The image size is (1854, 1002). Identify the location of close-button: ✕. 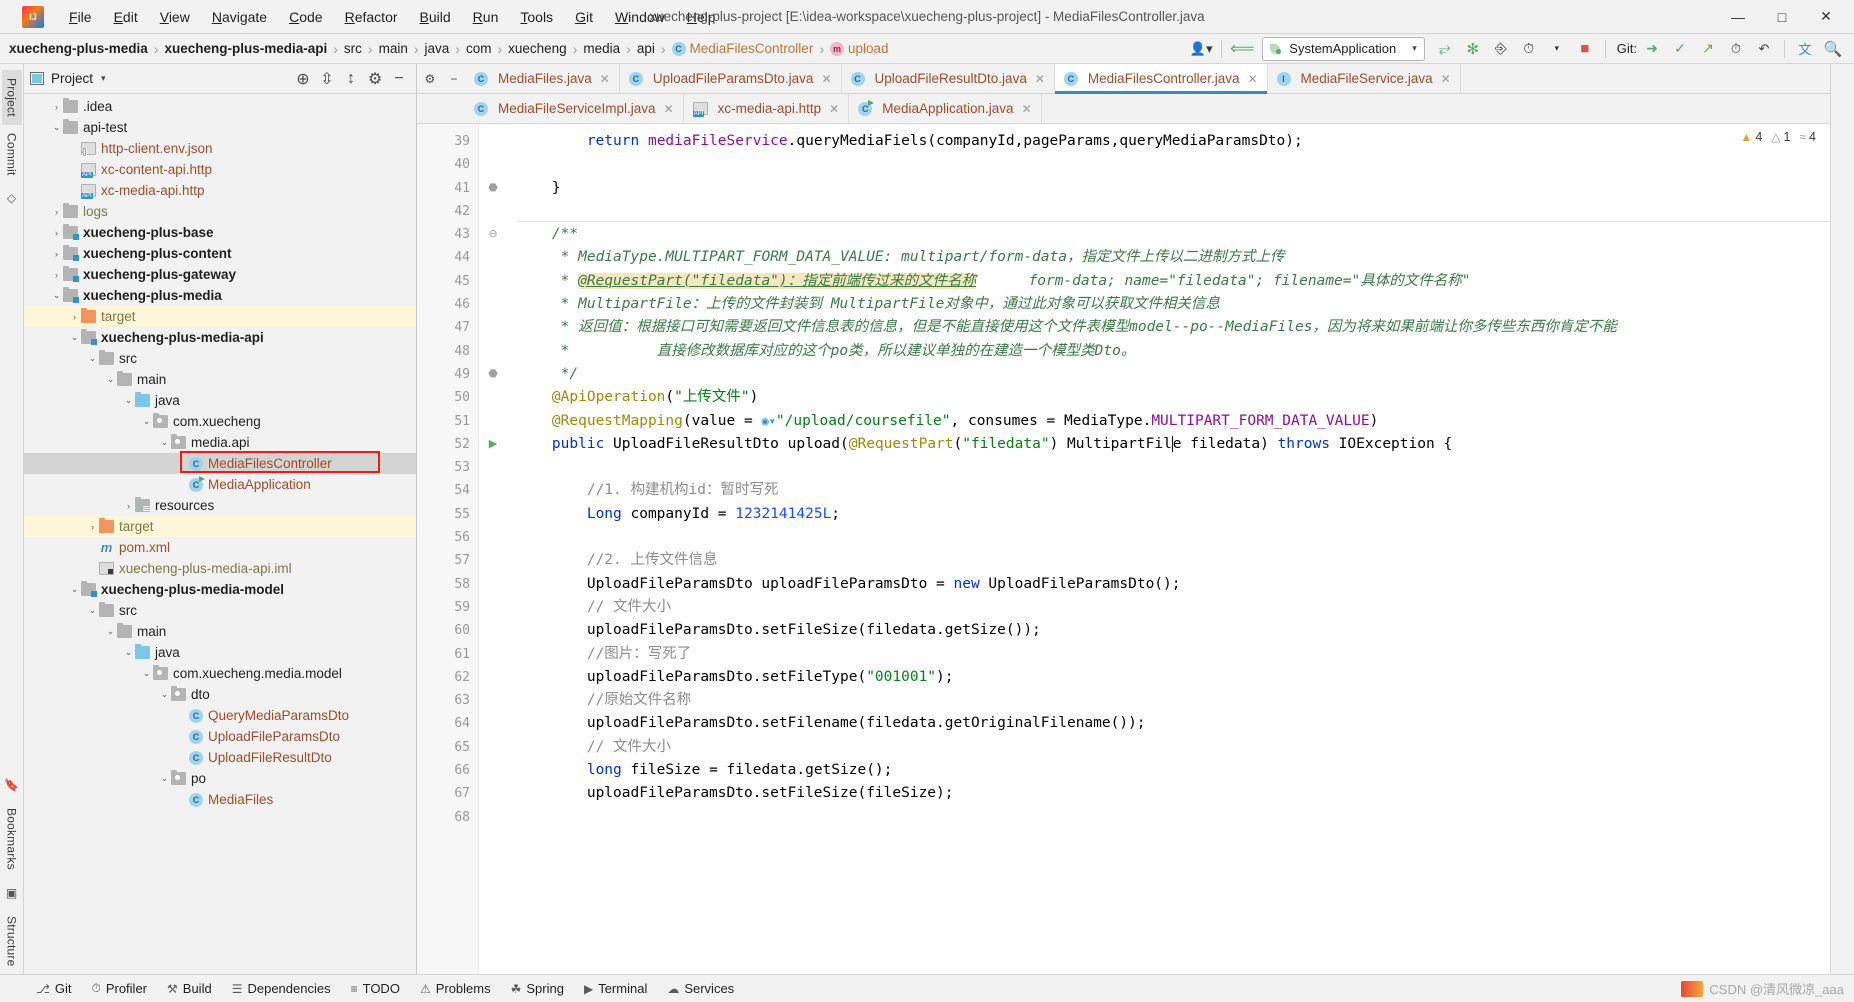
(1826, 17).